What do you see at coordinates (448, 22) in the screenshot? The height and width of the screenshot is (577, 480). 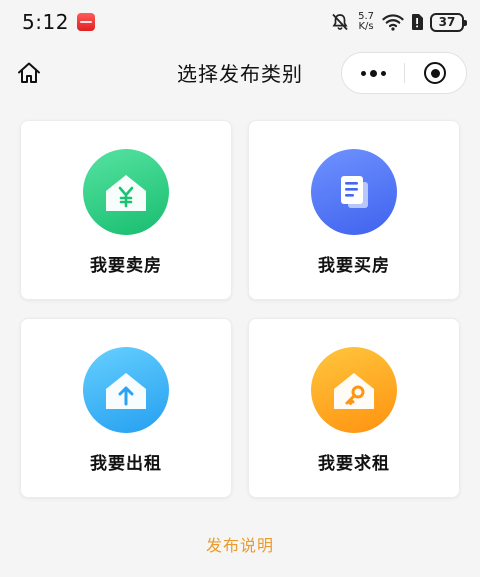 I see `battery-indicator: 37` at bounding box center [448, 22].